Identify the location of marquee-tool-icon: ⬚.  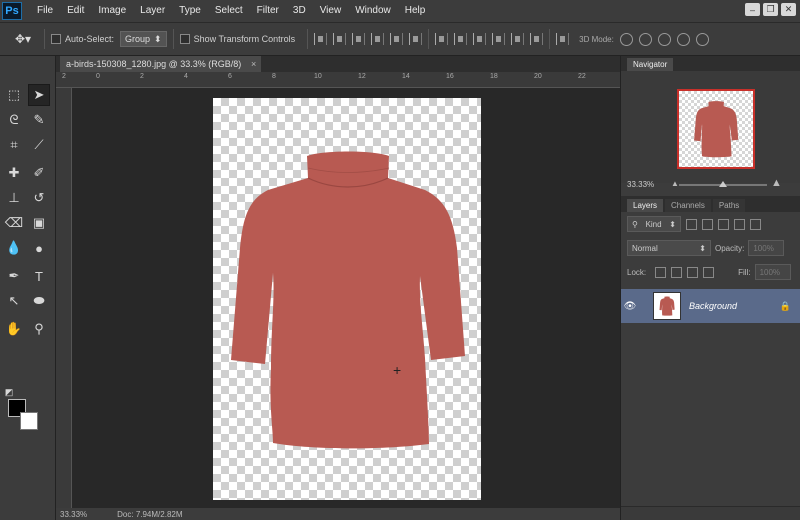
(14, 95).